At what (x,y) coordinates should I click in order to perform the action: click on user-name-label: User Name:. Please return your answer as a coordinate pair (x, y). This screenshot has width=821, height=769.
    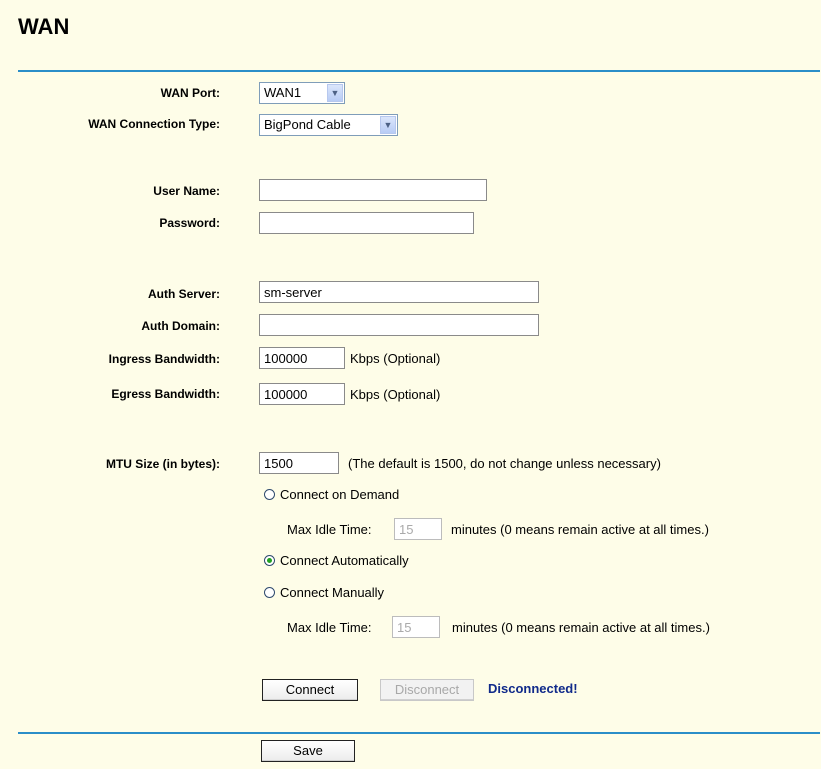
    Looking at the image, I should click on (186, 191).